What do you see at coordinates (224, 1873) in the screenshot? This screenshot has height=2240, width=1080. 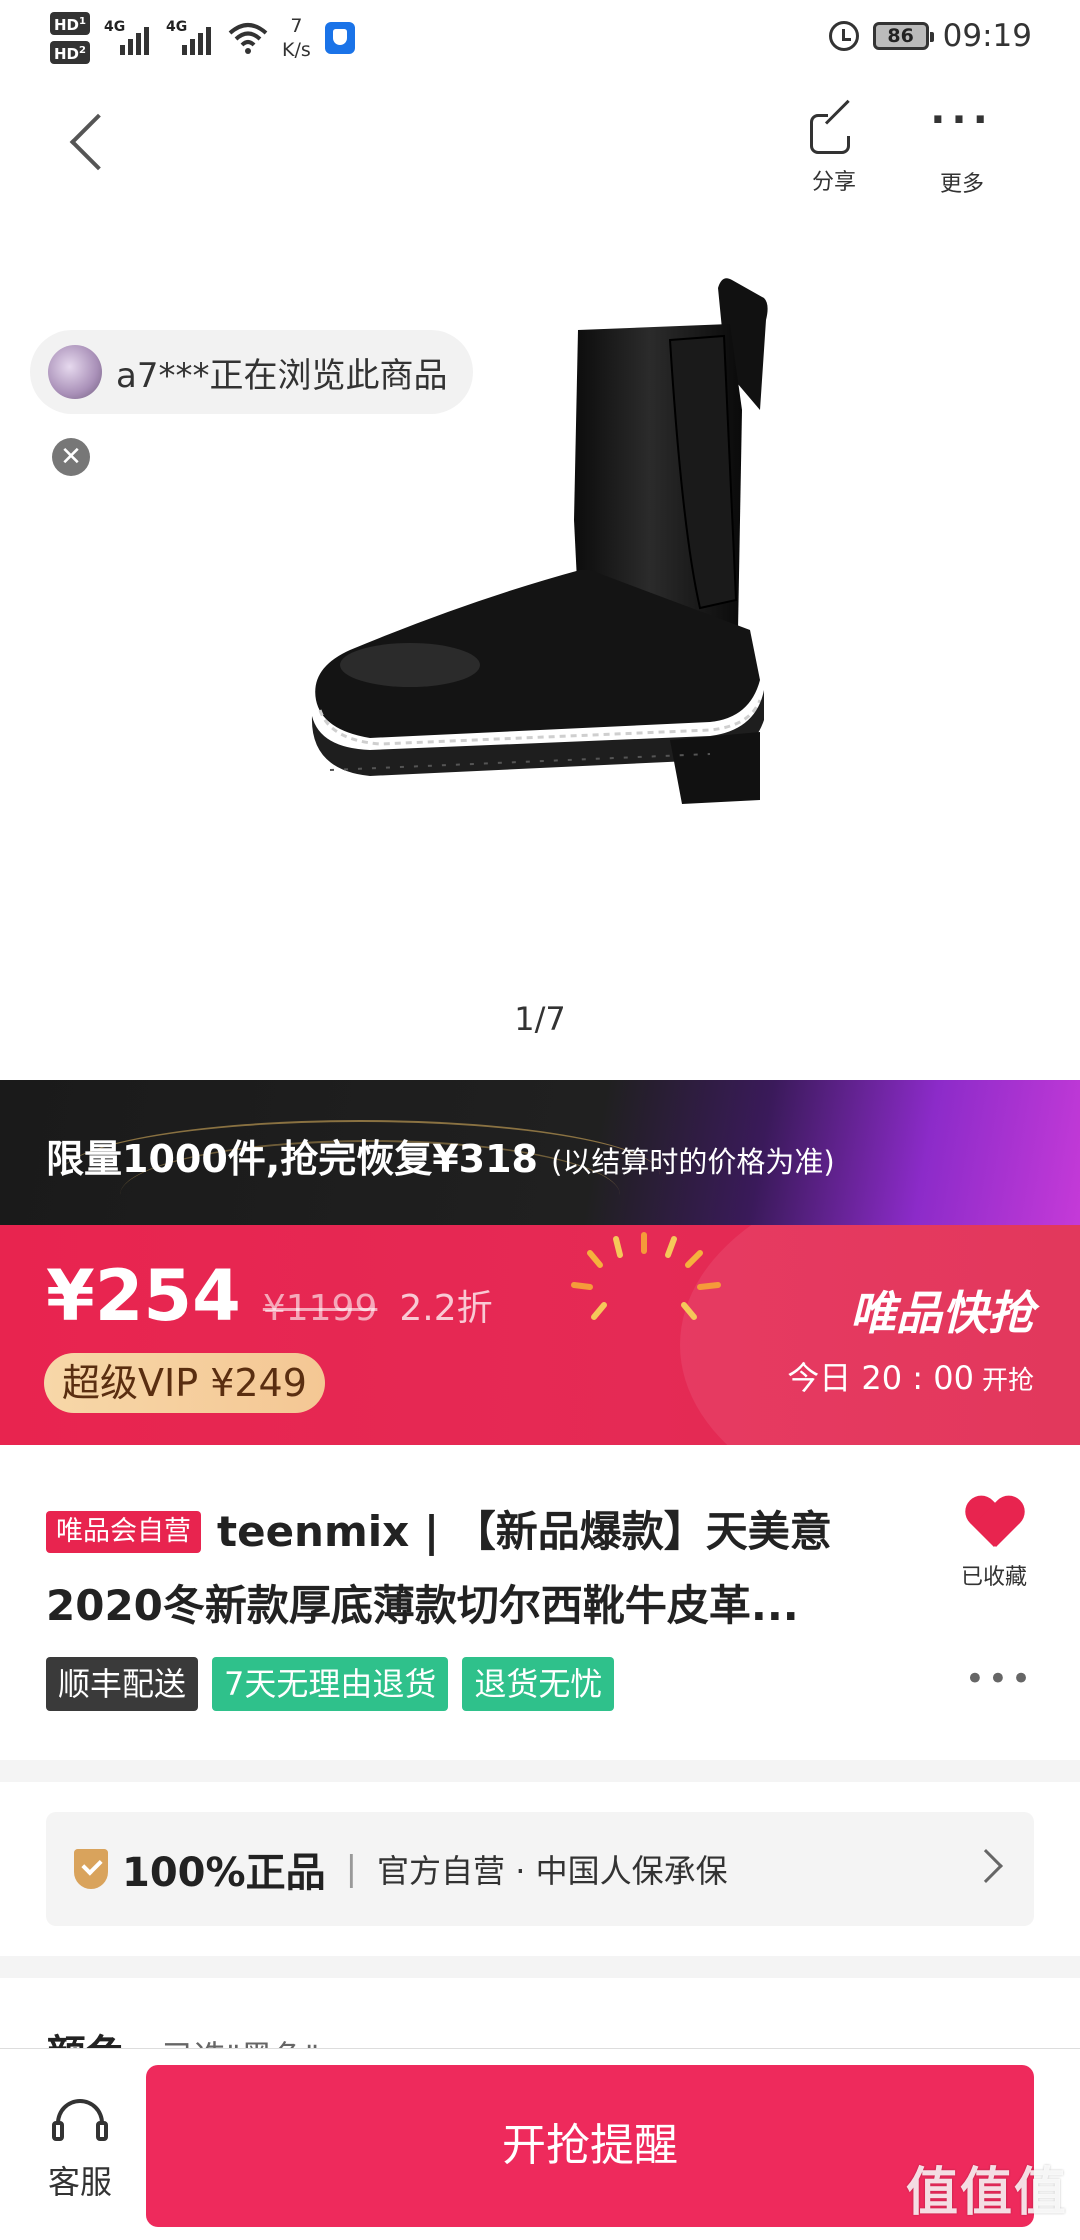 I see `authenticity-title: 100%正品` at bounding box center [224, 1873].